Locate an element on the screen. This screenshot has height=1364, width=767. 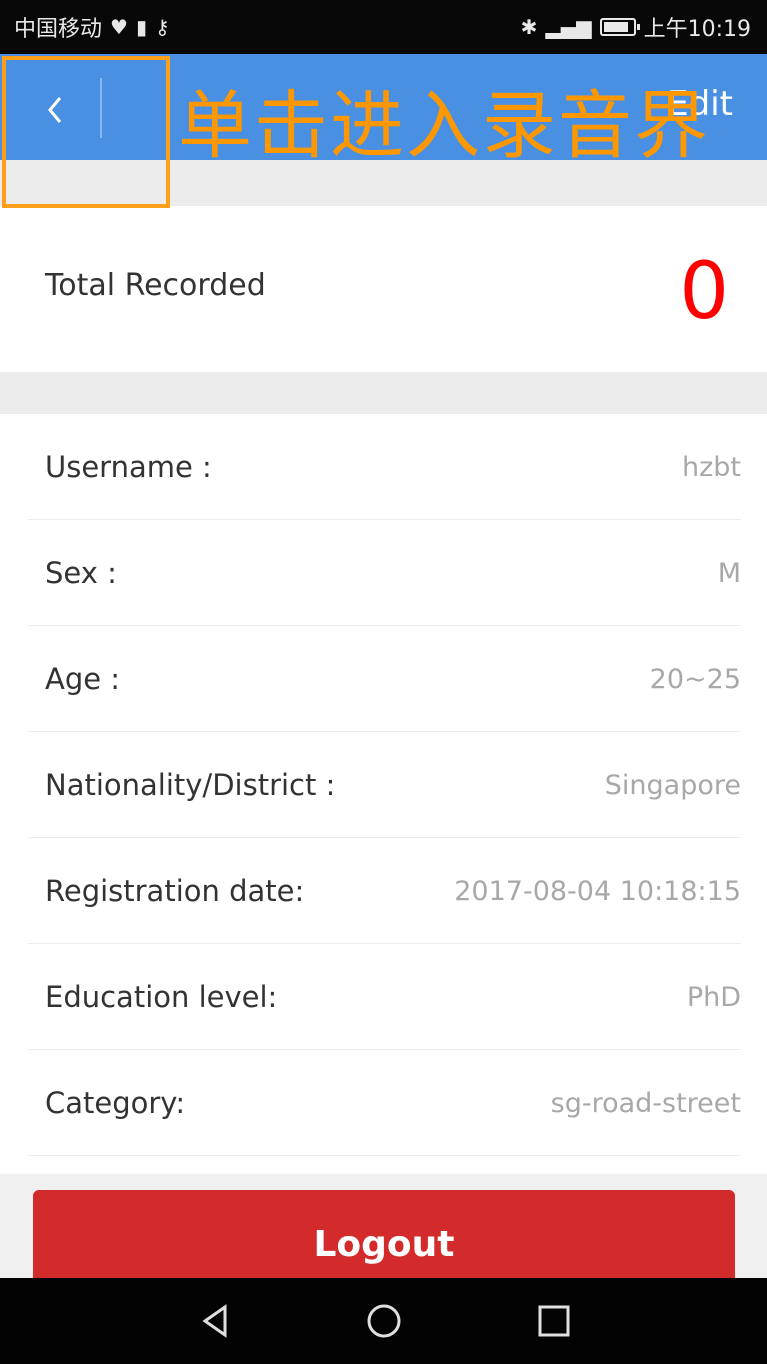
info-row-username: Username : hzbt is located at coordinates (384, 467).